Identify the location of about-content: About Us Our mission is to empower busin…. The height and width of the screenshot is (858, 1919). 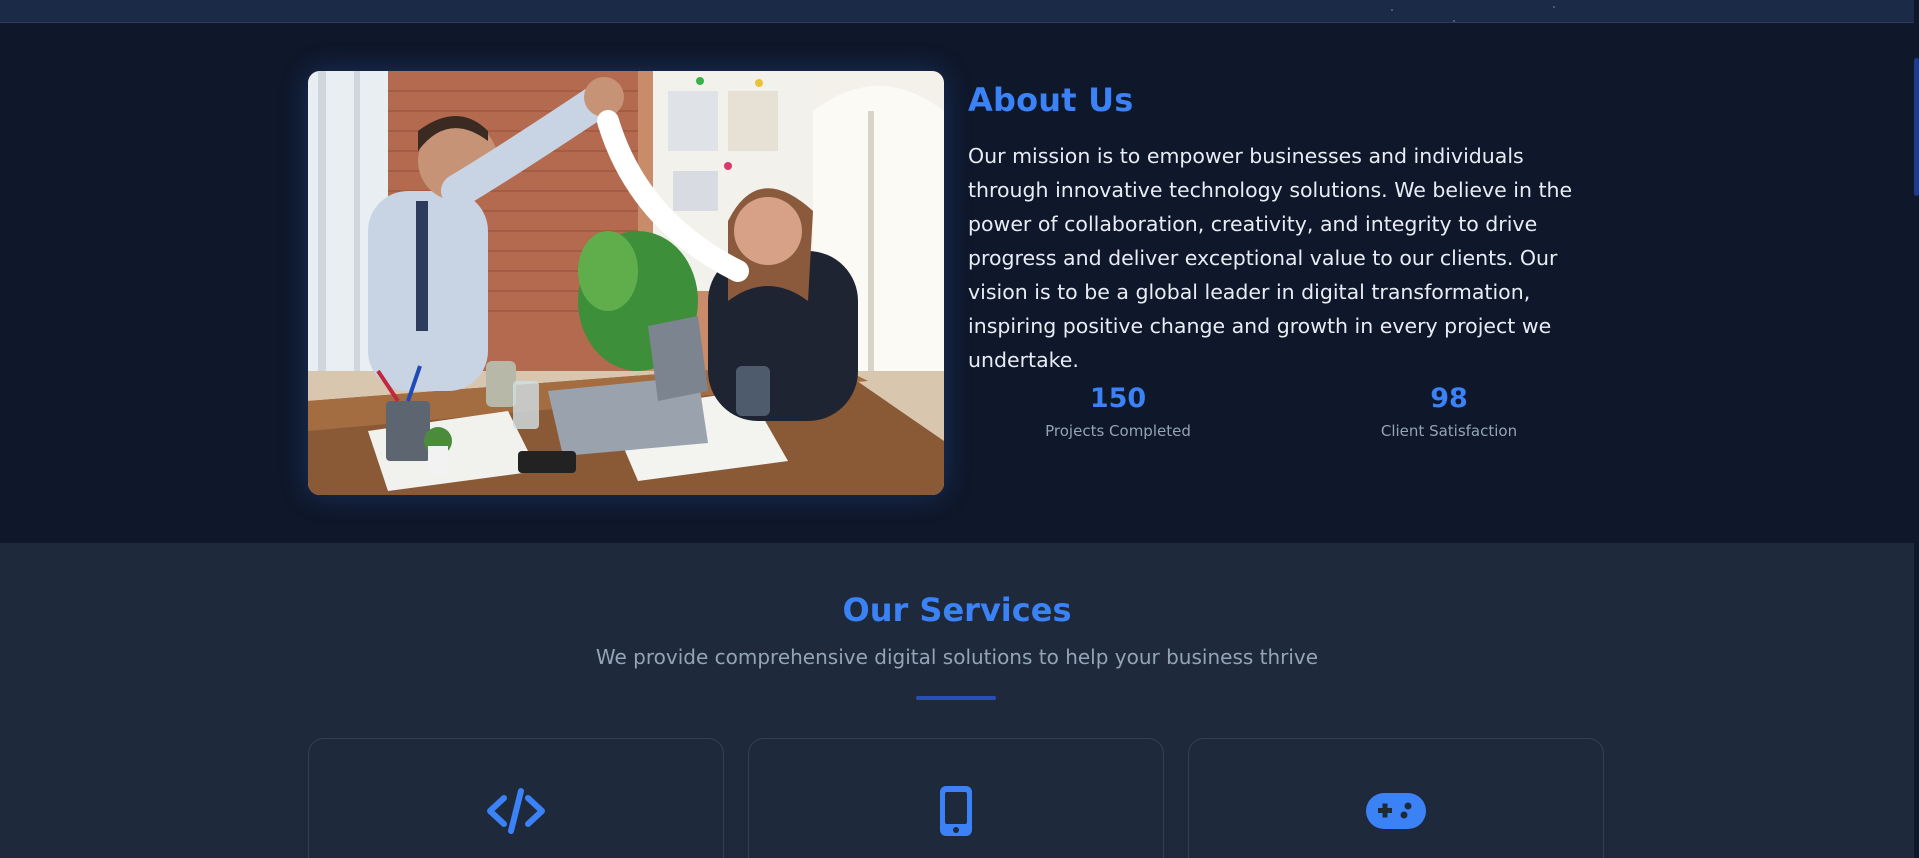
(1293, 229).